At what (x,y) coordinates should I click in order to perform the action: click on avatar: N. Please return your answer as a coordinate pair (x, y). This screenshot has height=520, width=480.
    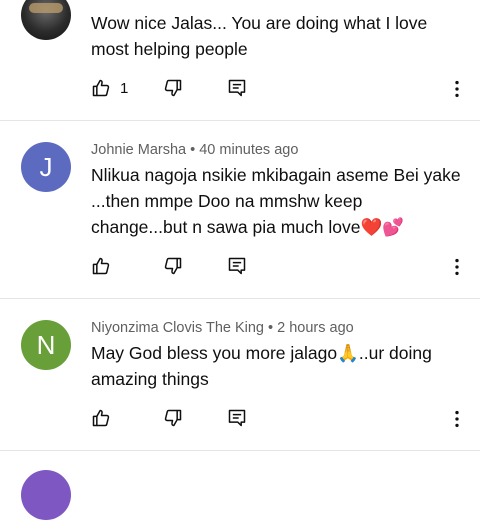
    Looking at the image, I should click on (46, 345).